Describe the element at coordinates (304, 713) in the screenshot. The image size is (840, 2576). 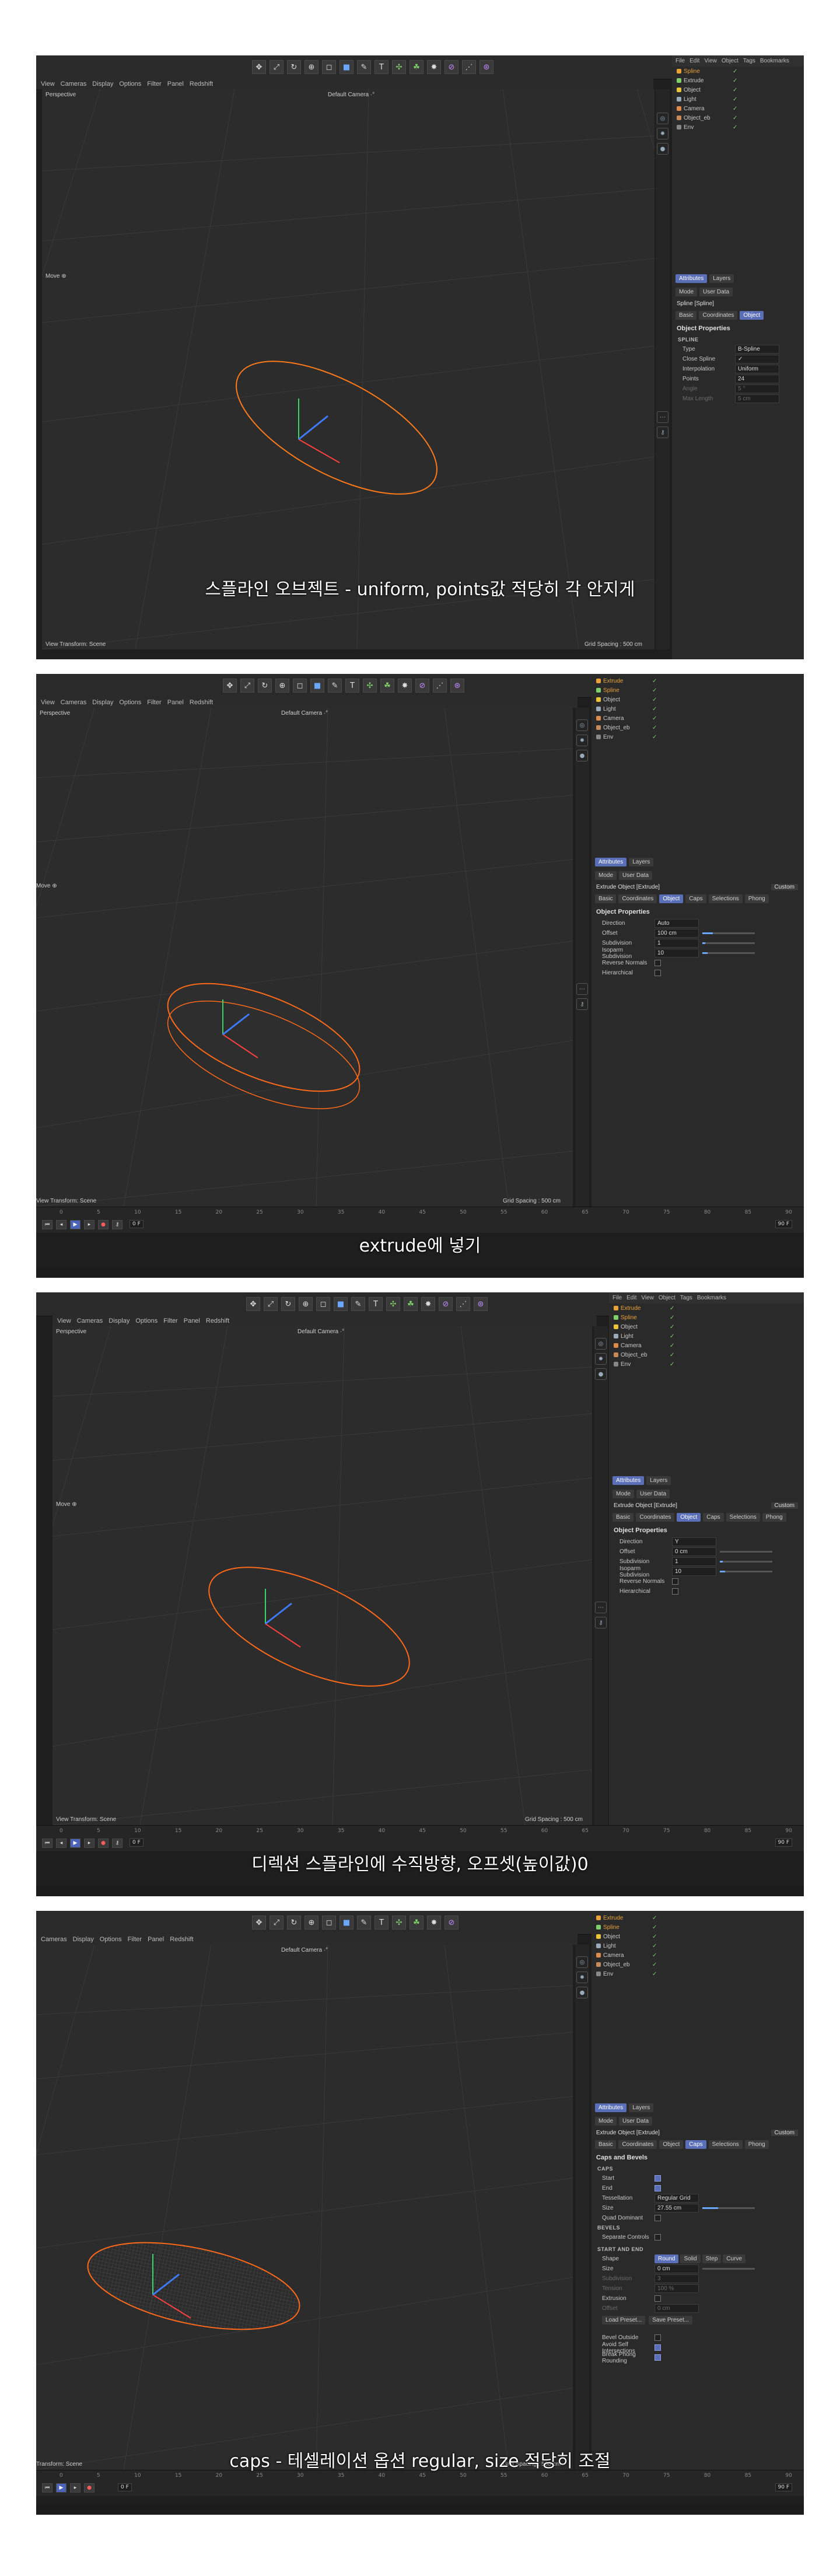
I see `camera-label: Default Camera ·°` at that location.